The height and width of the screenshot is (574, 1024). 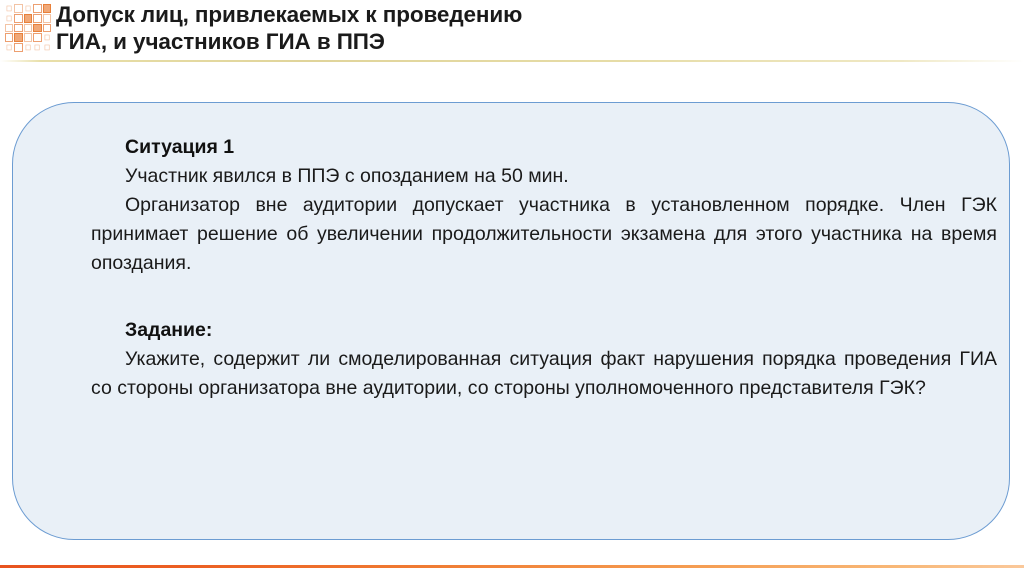 What do you see at coordinates (180, 147) in the screenshot?
I see `situation-heading: Ситуация 1` at bounding box center [180, 147].